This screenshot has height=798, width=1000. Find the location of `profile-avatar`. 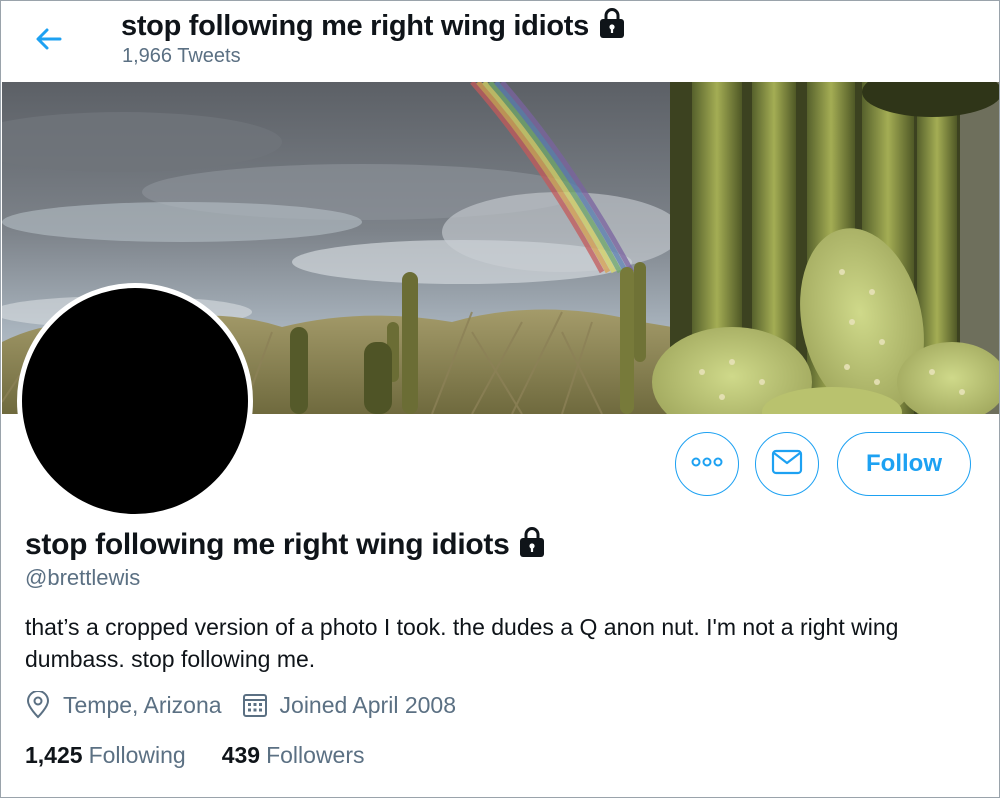

profile-avatar is located at coordinates (135, 401).